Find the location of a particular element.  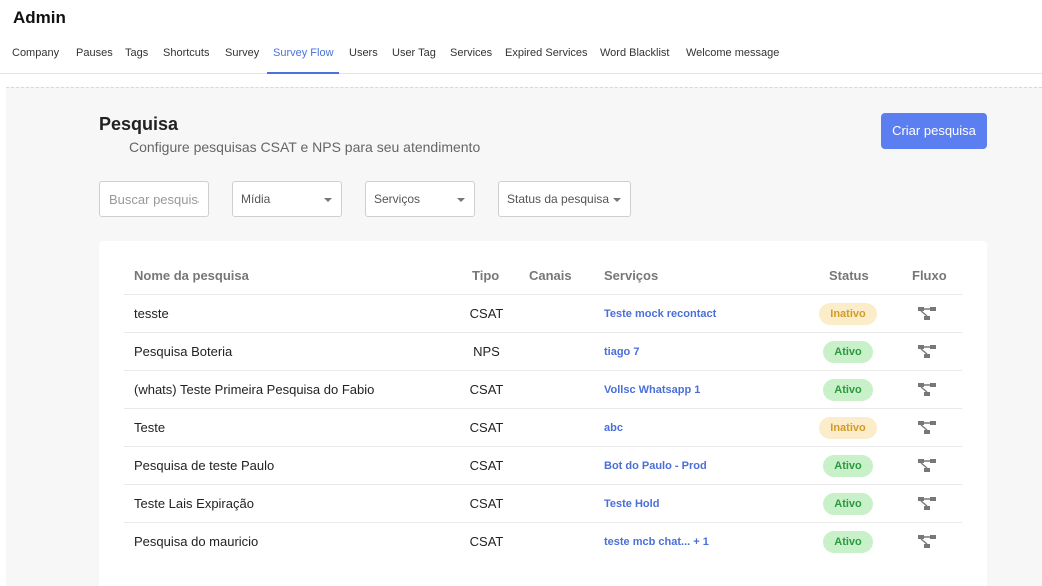

services-filter-select: Serviços is located at coordinates (420, 199).